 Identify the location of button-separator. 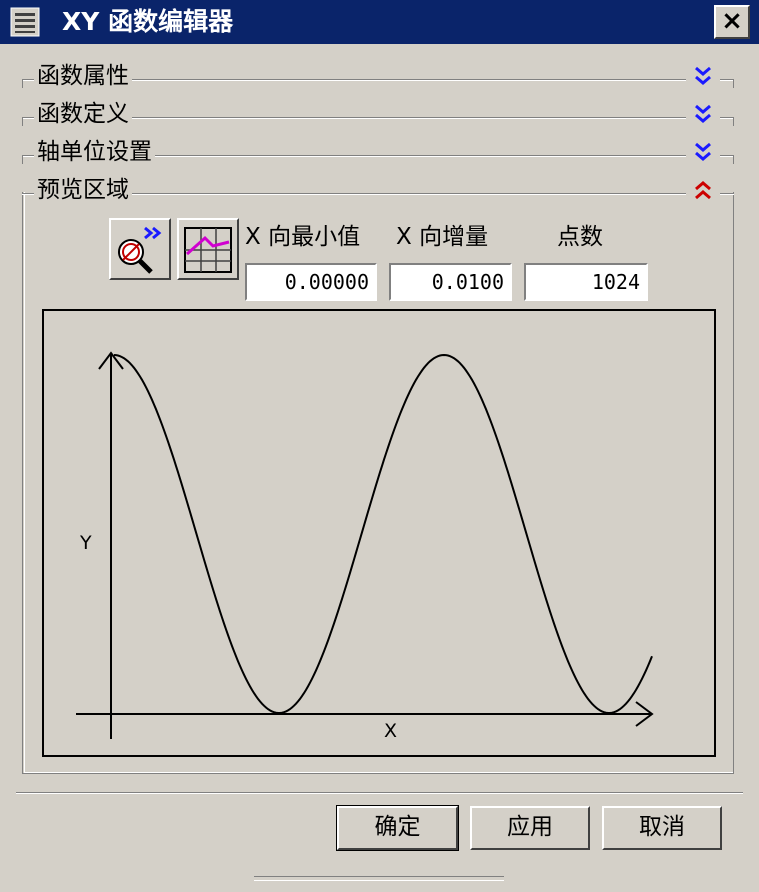
(379, 793).